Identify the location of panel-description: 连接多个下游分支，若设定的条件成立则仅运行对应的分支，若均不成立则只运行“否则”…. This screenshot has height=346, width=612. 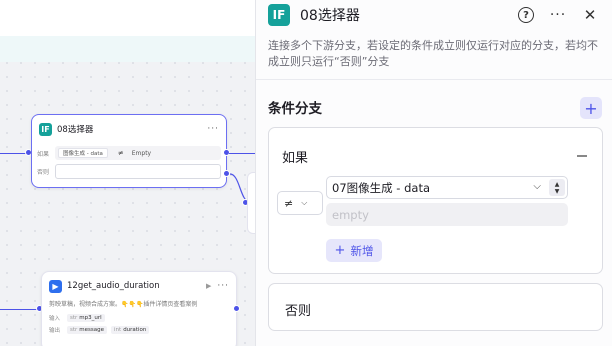
(433, 53).